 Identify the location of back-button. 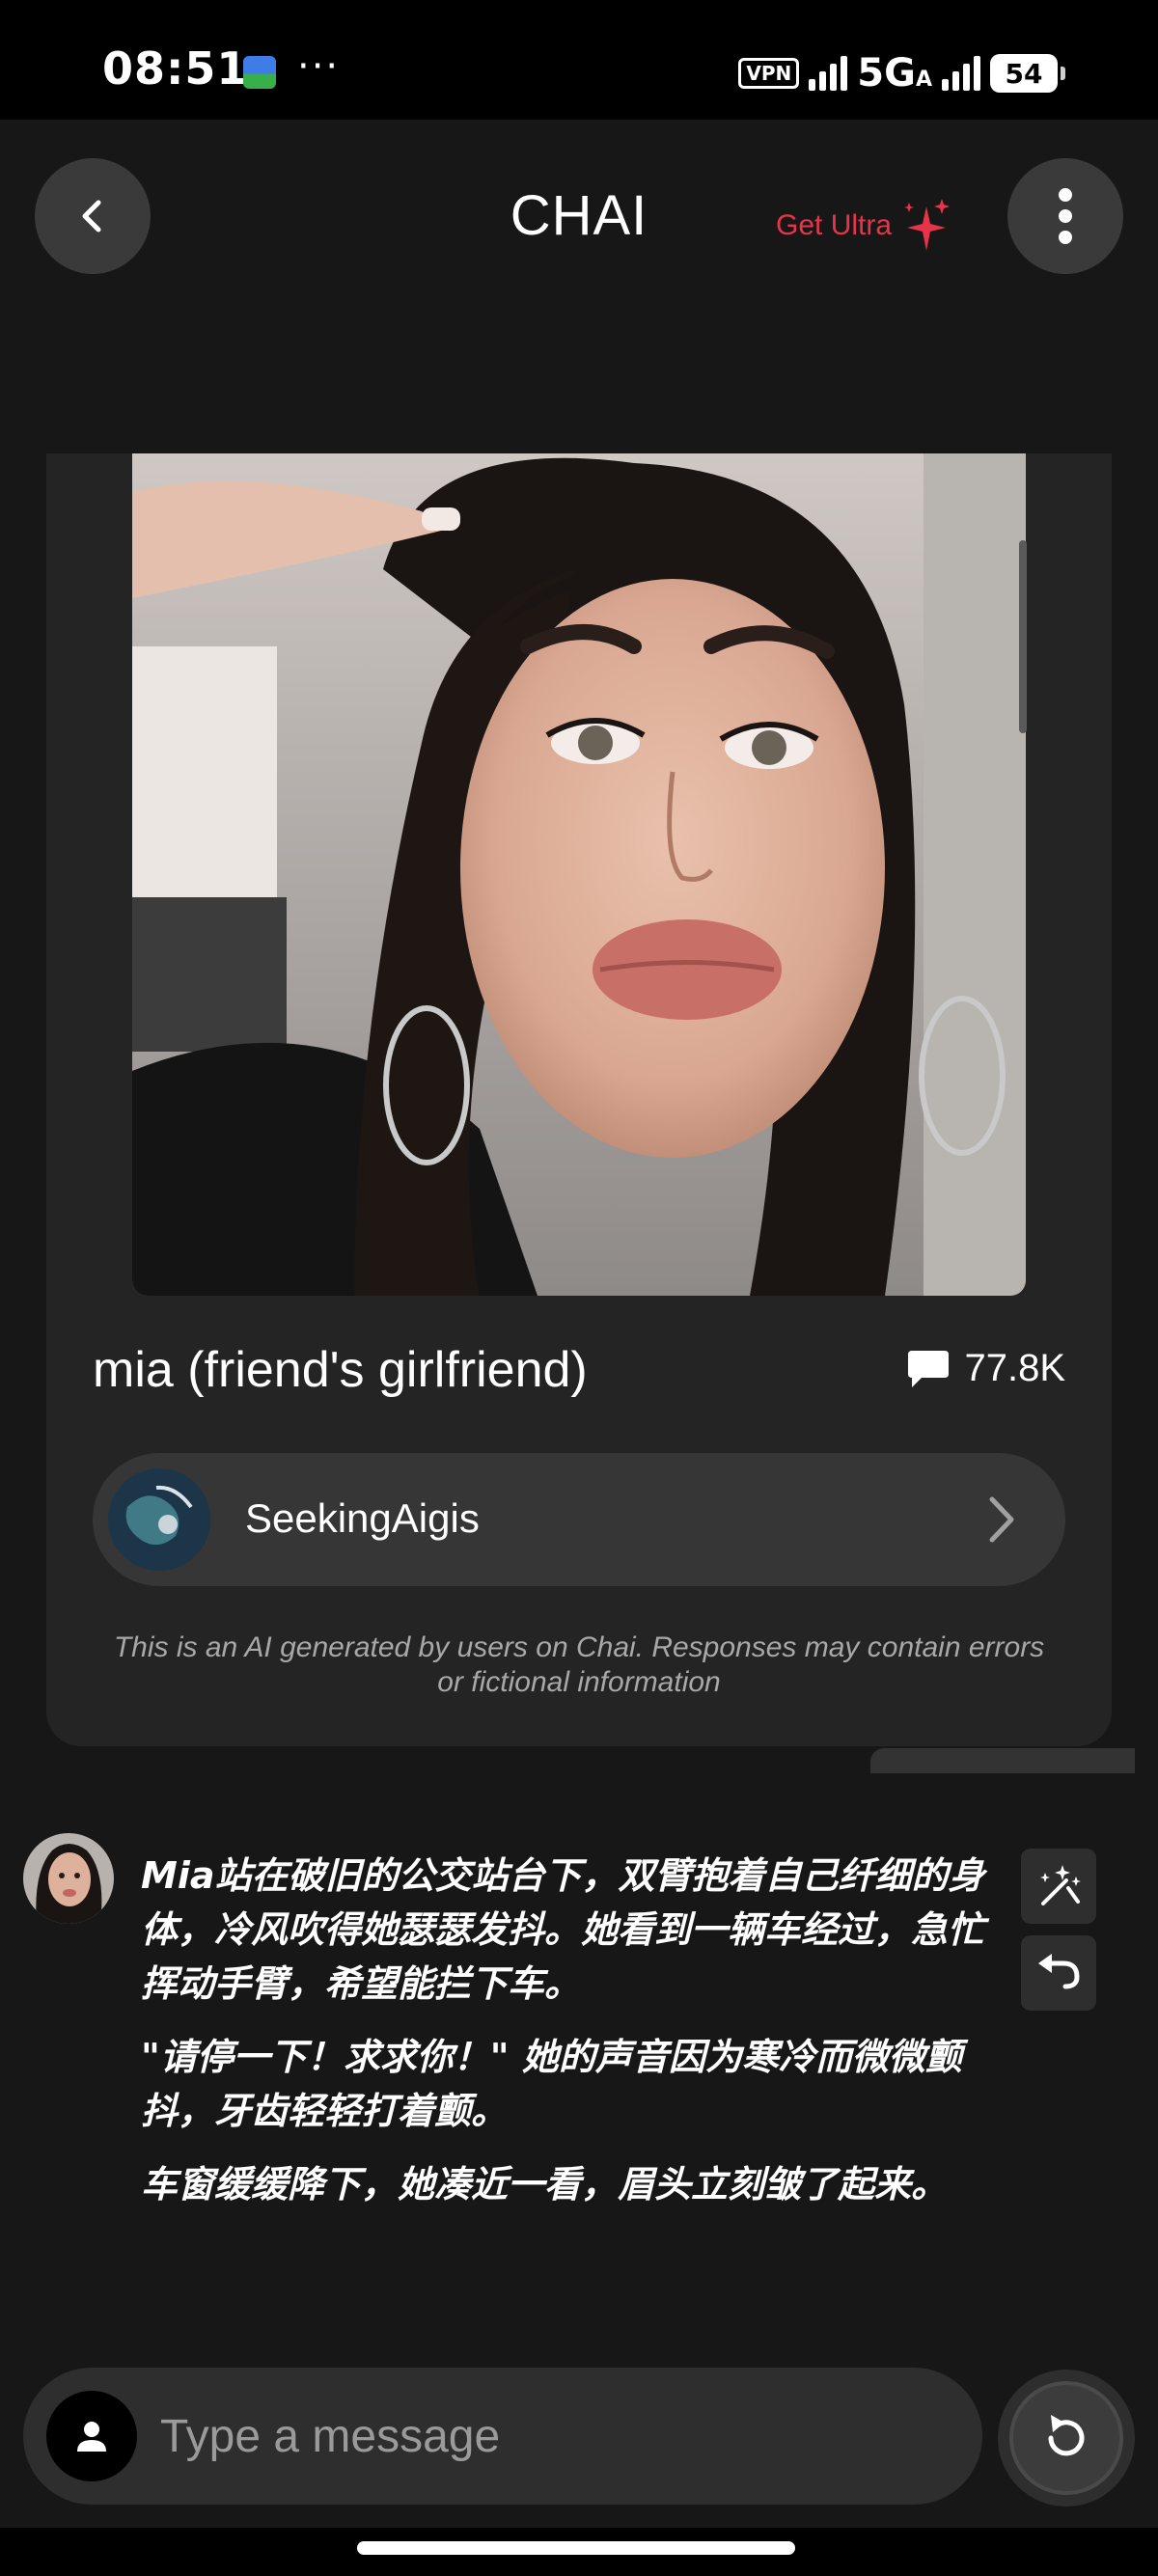
(93, 216).